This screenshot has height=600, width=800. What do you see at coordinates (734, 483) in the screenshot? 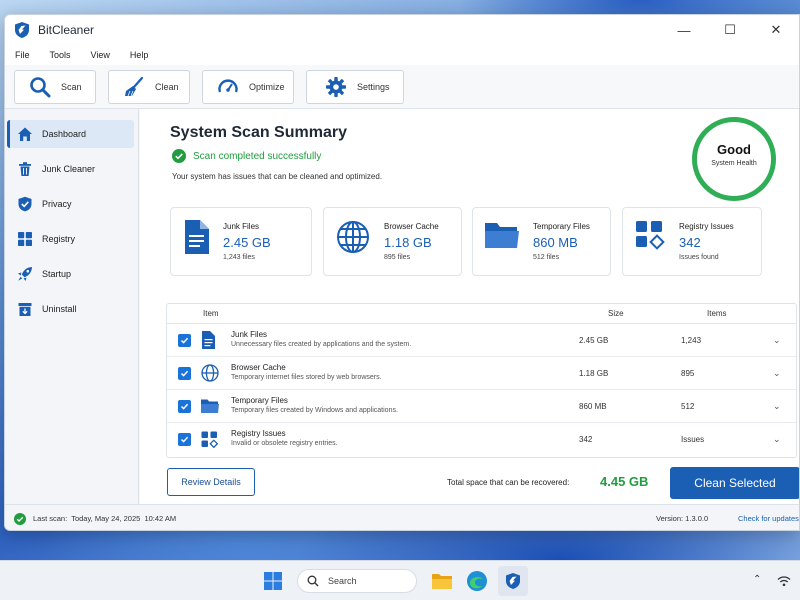
I see `clean-selected-button: Clean Selected` at bounding box center [734, 483].